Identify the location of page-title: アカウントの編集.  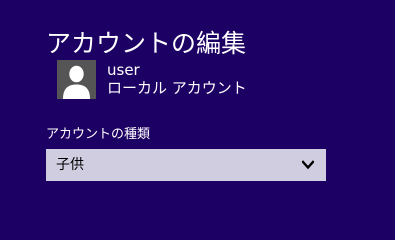
(146, 43).